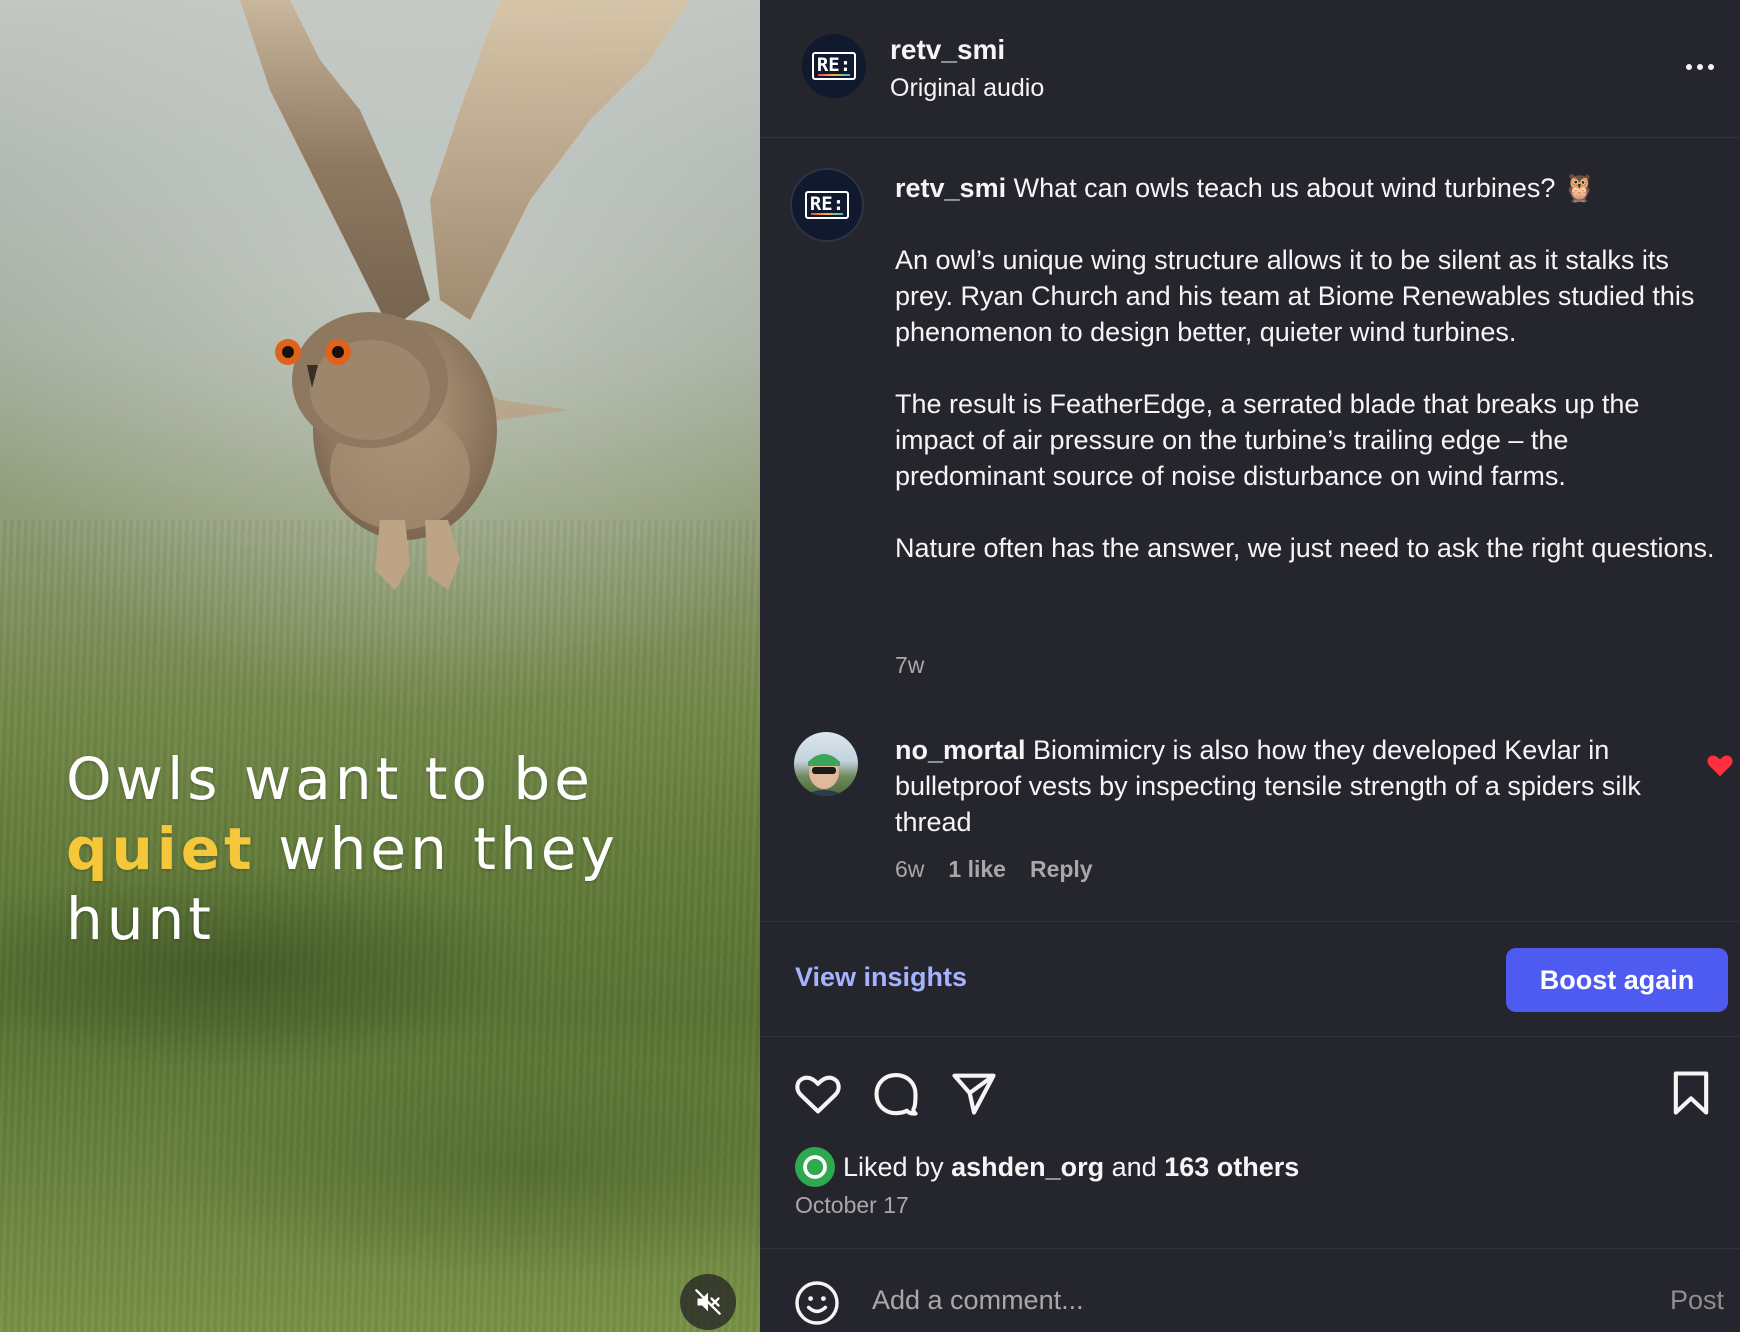 The image size is (1740, 1332). What do you see at coordinates (824, 775) in the screenshot?
I see `commenter-photo` at bounding box center [824, 775].